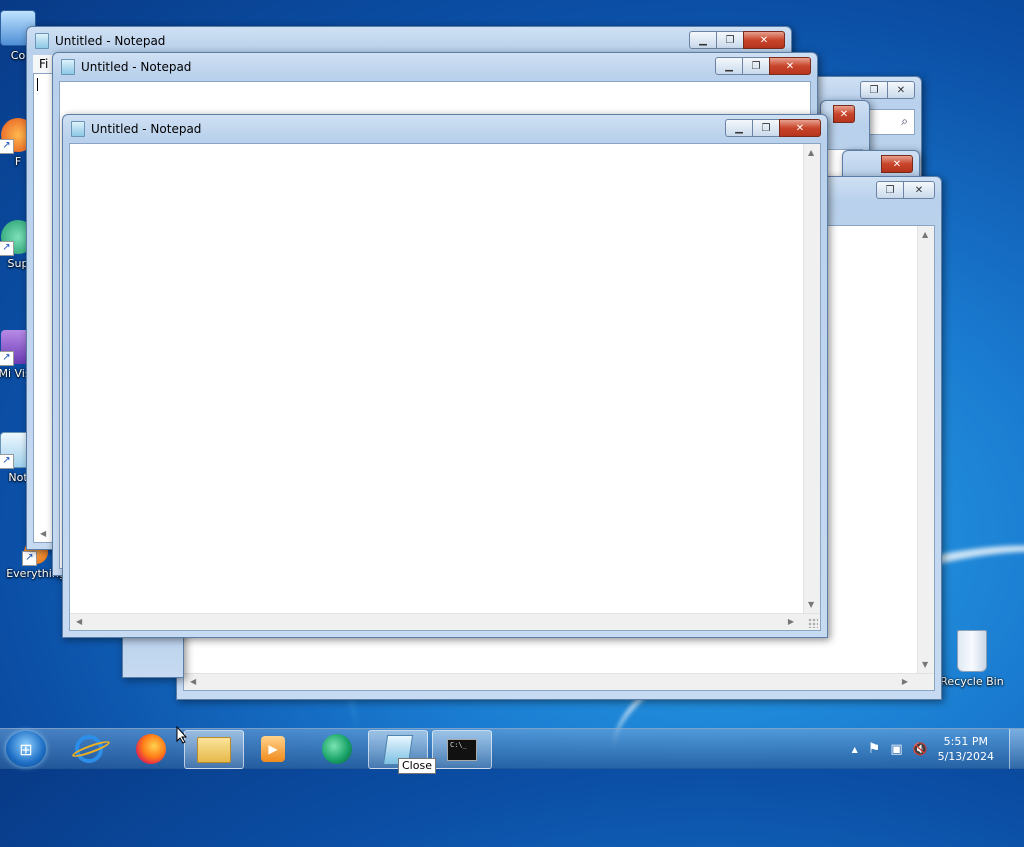 The height and width of the screenshot is (847, 1024). Describe the element at coordinates (920, 749) in the screenshot. I see `volume-muted-icon: 🔇` at that location.